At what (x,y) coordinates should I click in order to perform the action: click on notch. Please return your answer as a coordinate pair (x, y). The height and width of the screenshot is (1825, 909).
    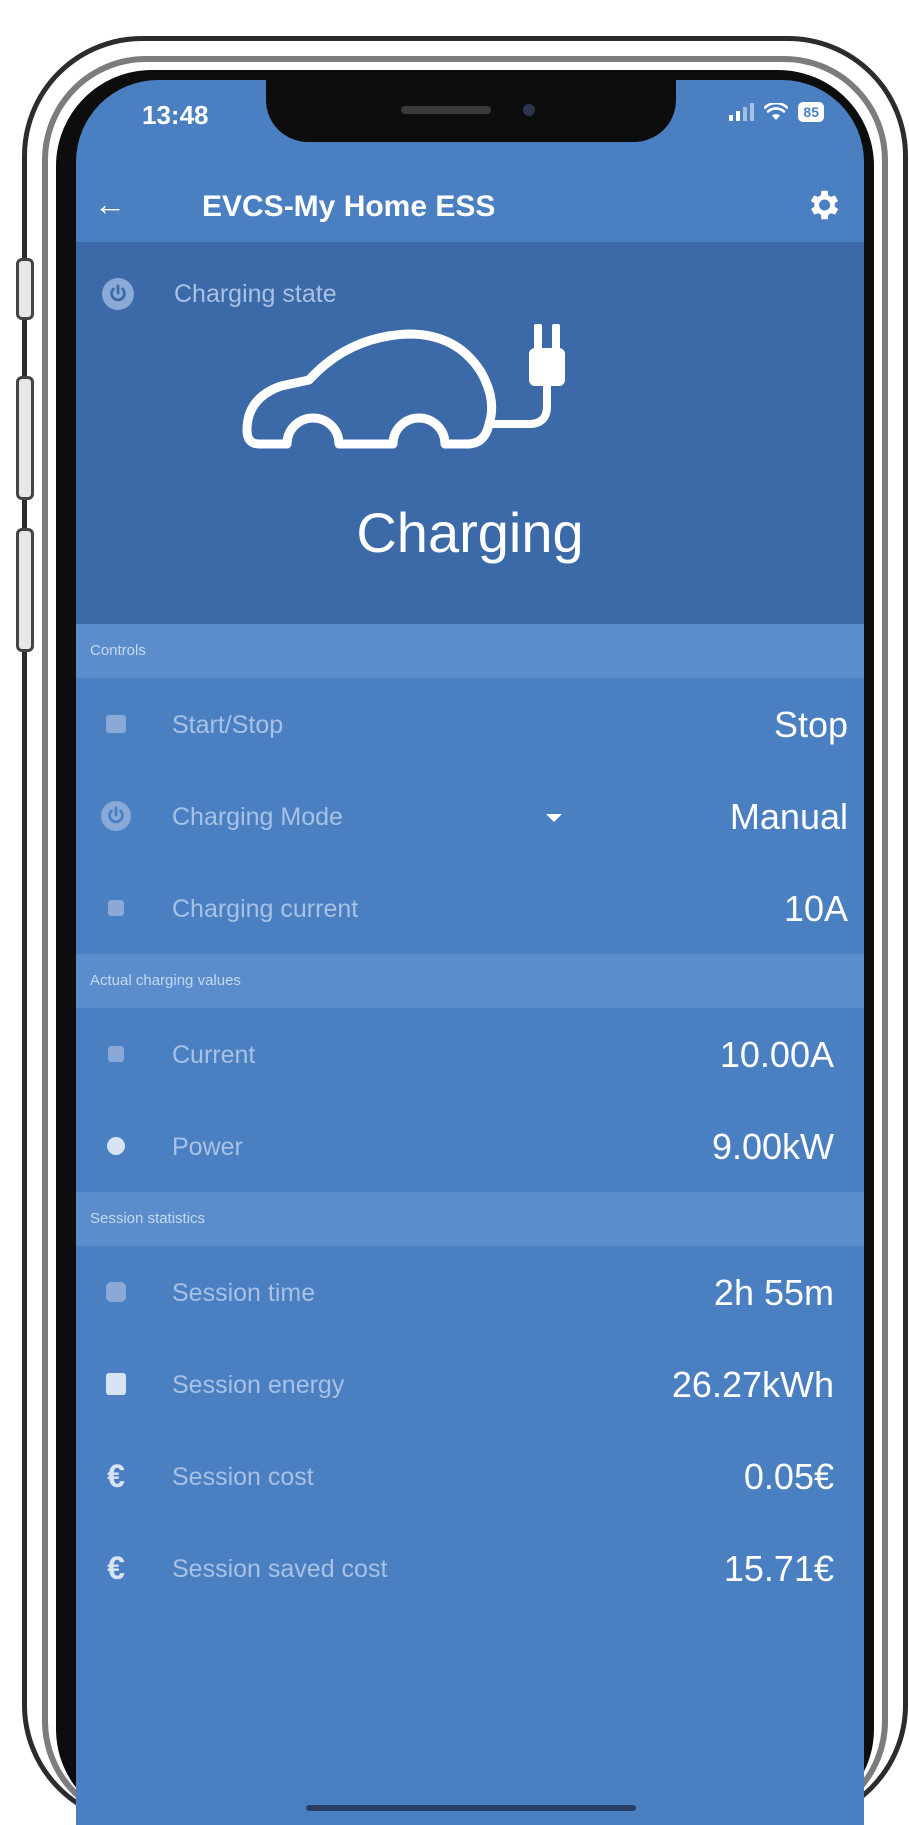
    Looking at the image, I should click on (471, 111).